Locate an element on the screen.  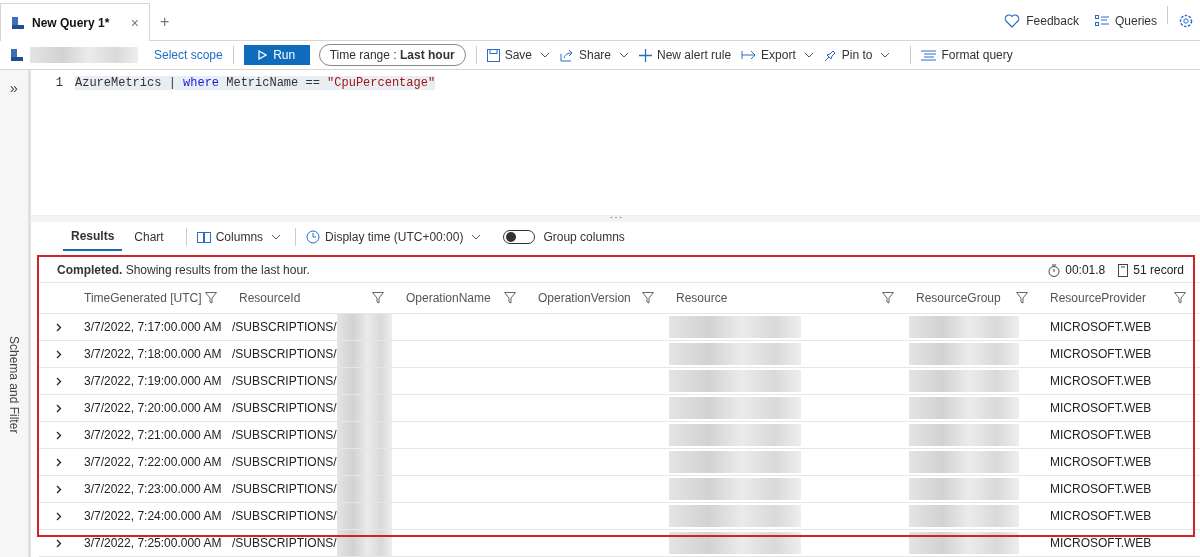
new-tab-button: + is located at coordinates (165, 22).